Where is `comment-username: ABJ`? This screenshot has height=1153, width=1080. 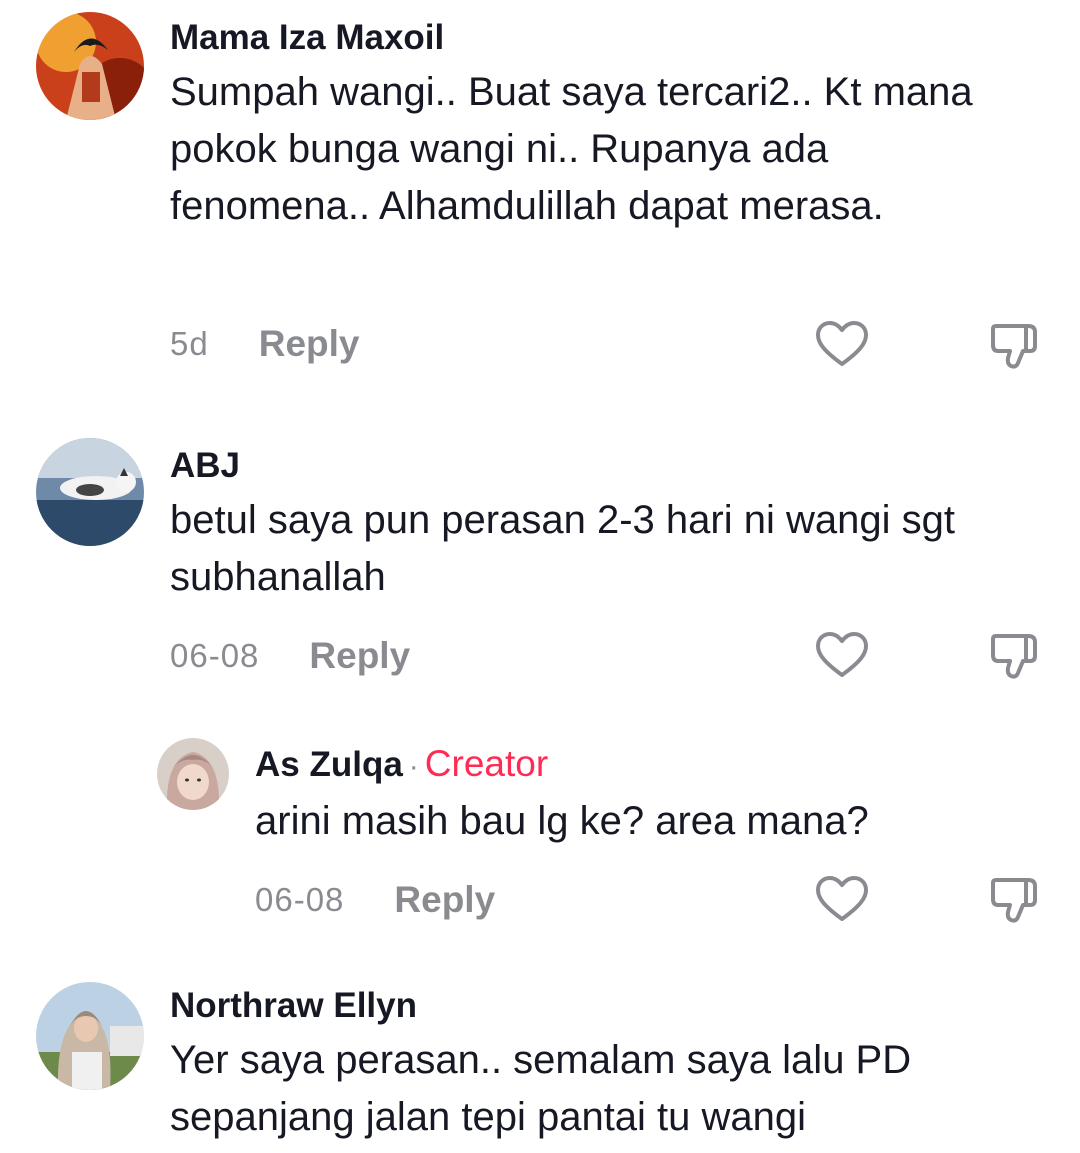 comment-username: ABJ is located at coordinates (600, 466).